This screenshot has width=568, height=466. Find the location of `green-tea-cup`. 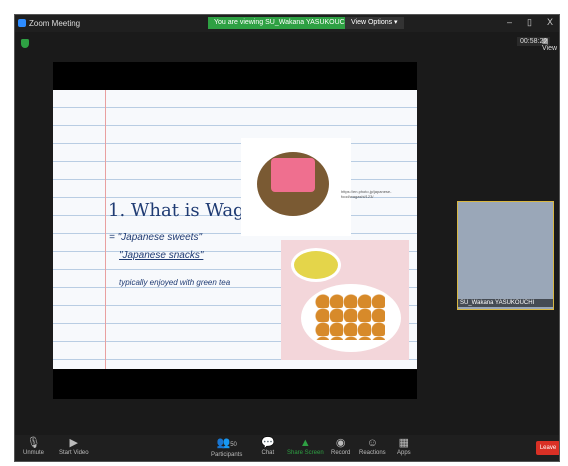

green-tea-cup is located at coordinates (316, 265).